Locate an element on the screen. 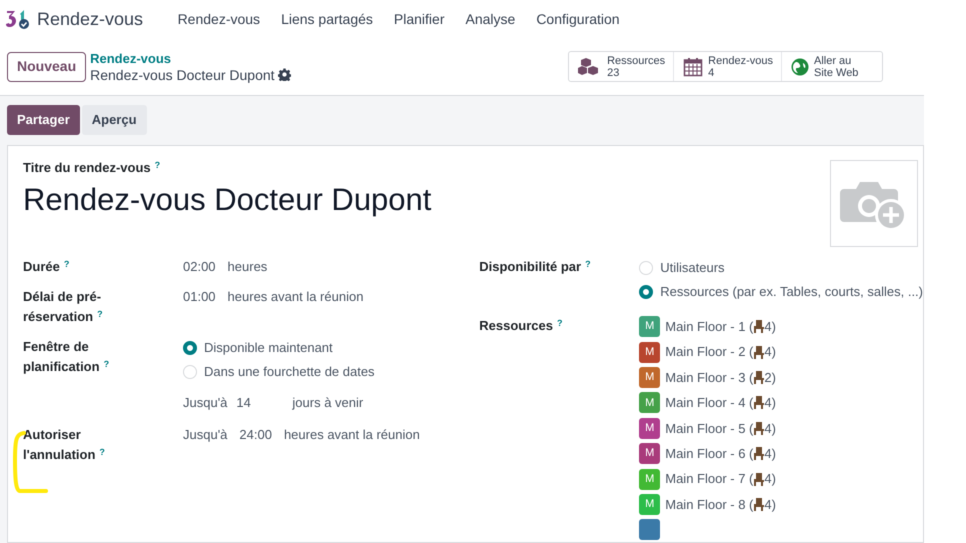 The width and height of the screenshot is (966, 543). radio-label: Dans une fourchette de dates is located at coordinates (289, 372).